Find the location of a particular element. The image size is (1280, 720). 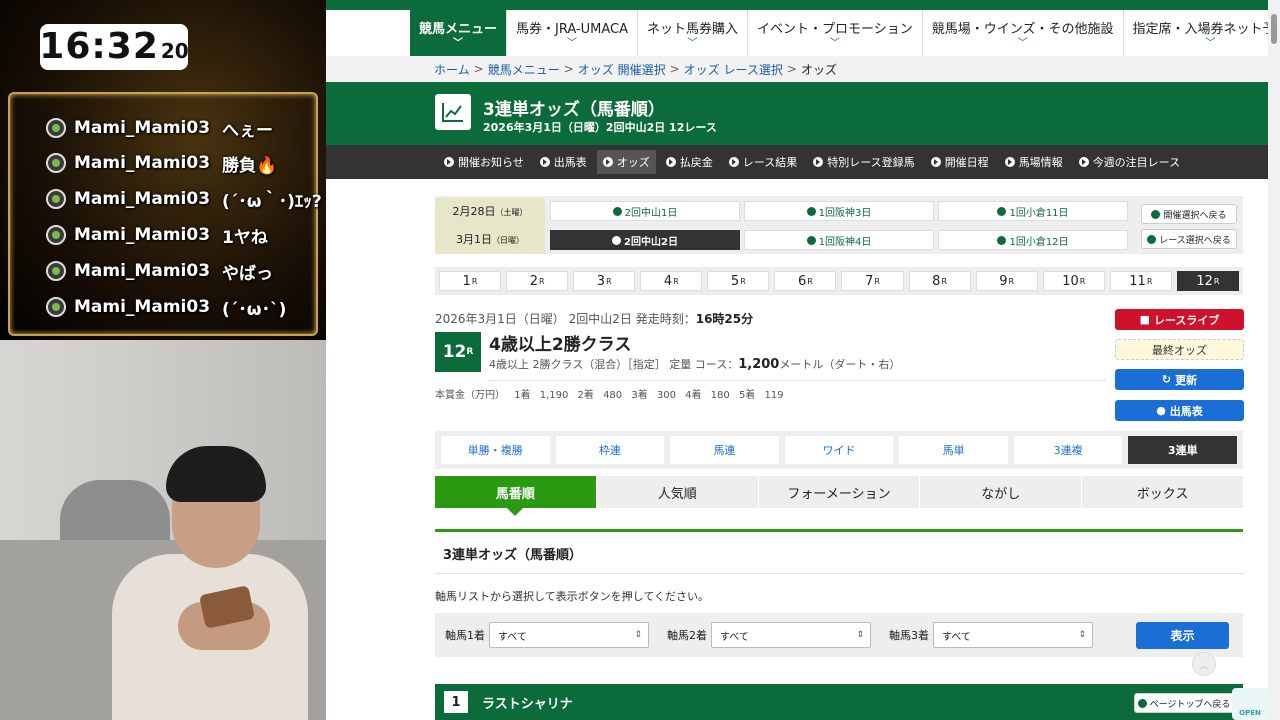

refresh-button: ↻ 更新 is located at coordinates (1179, 379).